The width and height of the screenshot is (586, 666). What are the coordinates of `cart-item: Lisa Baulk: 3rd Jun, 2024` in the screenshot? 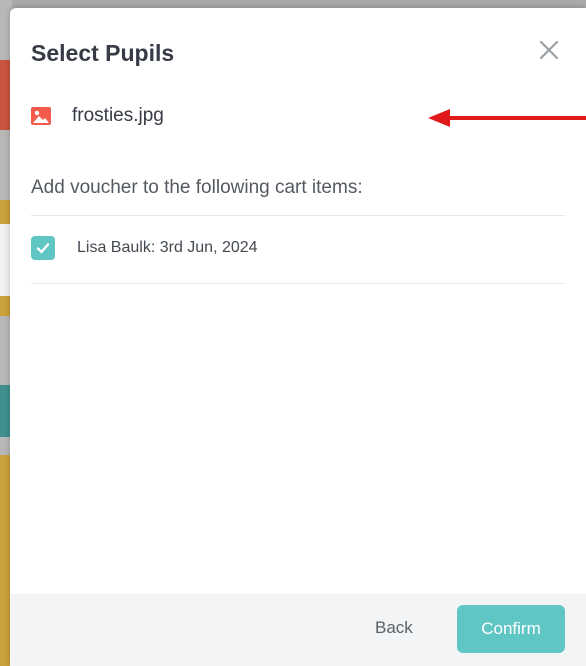 It's located at (144, 248).